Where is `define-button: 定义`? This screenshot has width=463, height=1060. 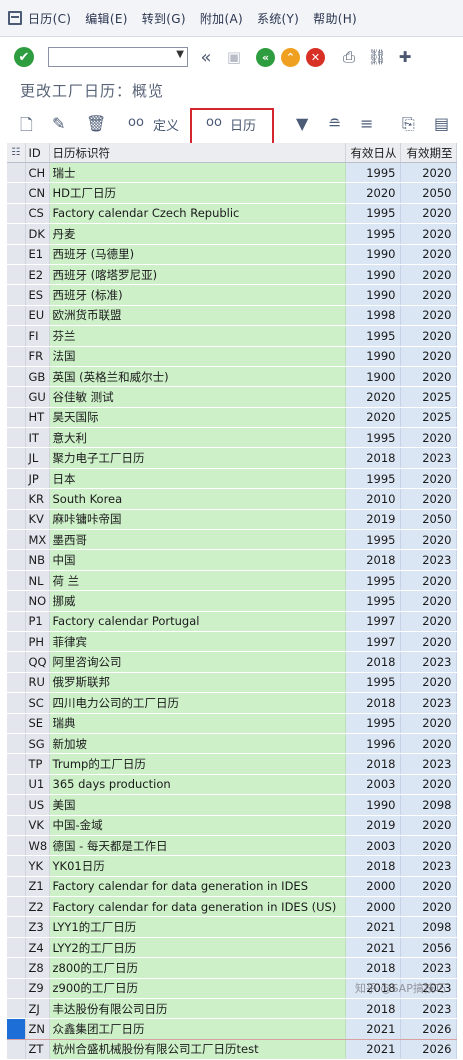 define-button: 定义 is located at coordinates (166, 124).